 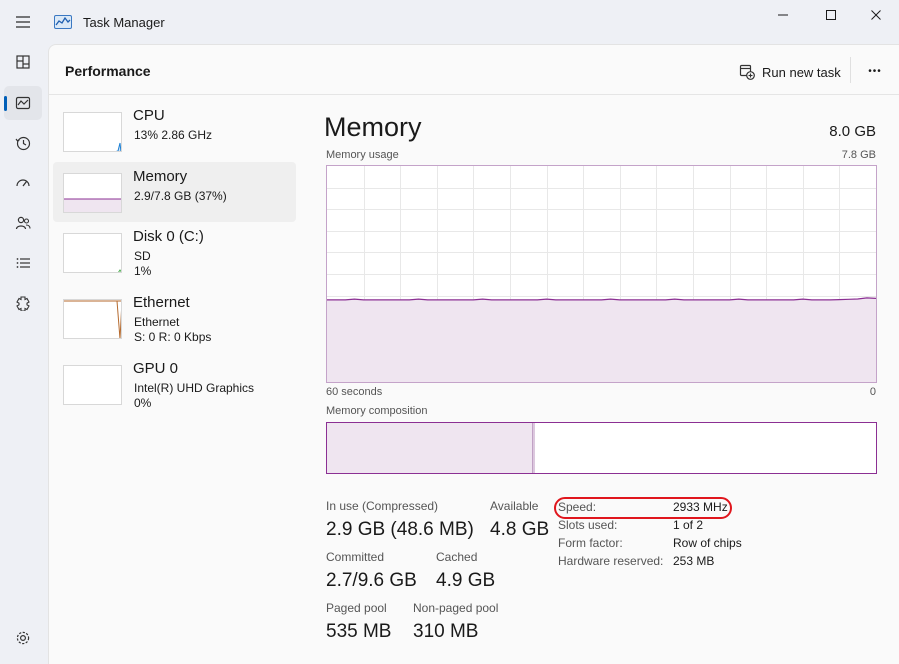 I want to click on gear-icon, so click(x=23, y=638).